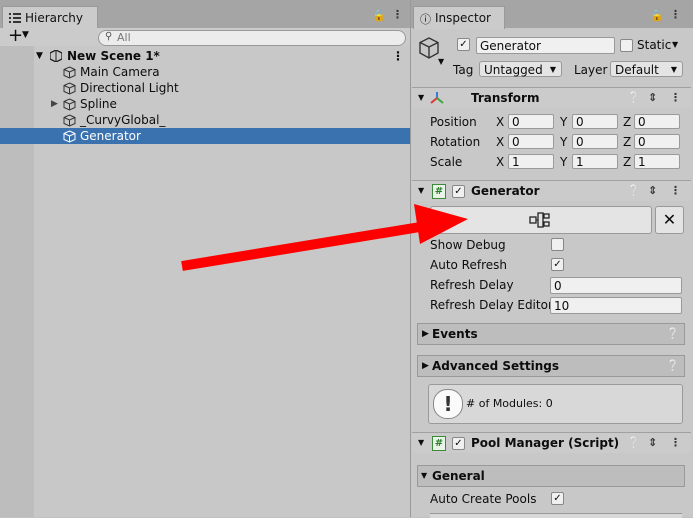  What do you see at coordinates (441, 224) in the screenshot?
I see `arrow-head-icon` at bounding box center [441, 224].